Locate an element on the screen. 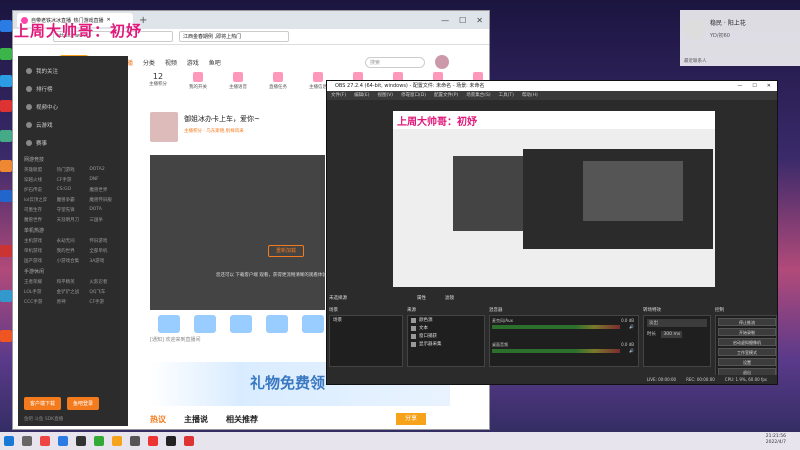  sidebar-category-link: LOL手游 is located at coordinates (40, 292).